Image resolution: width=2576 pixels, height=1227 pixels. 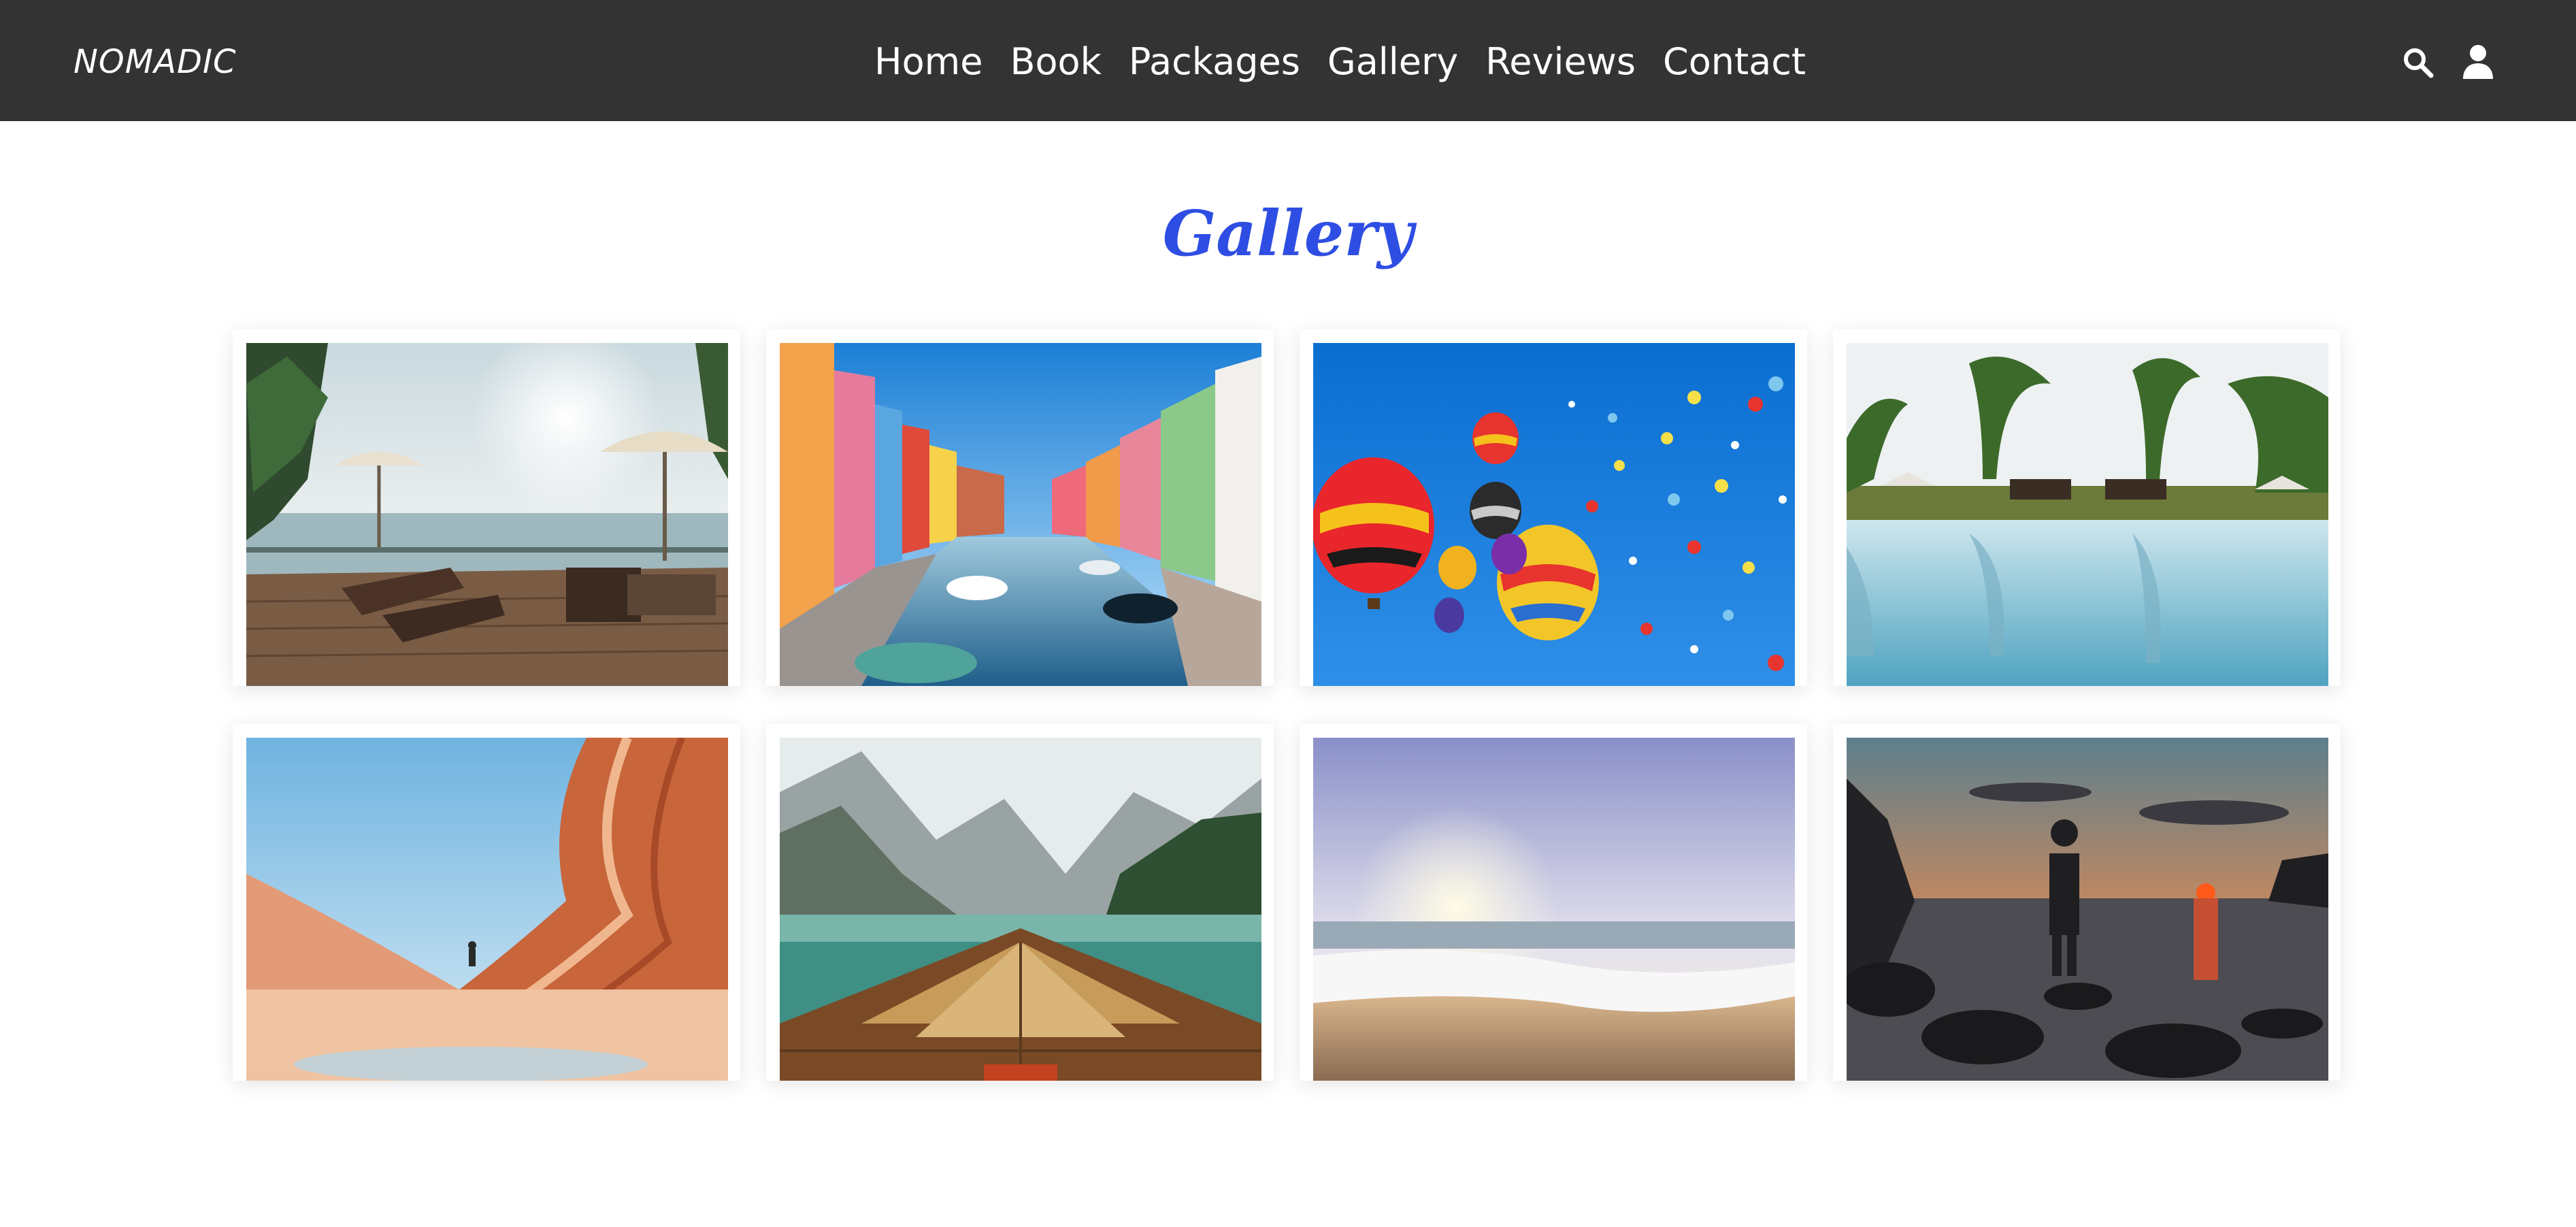 What do you see at coordinates (929, 62) in the screenshot?
I see `nav-item-home: Home` at bounding box center [929, 62].